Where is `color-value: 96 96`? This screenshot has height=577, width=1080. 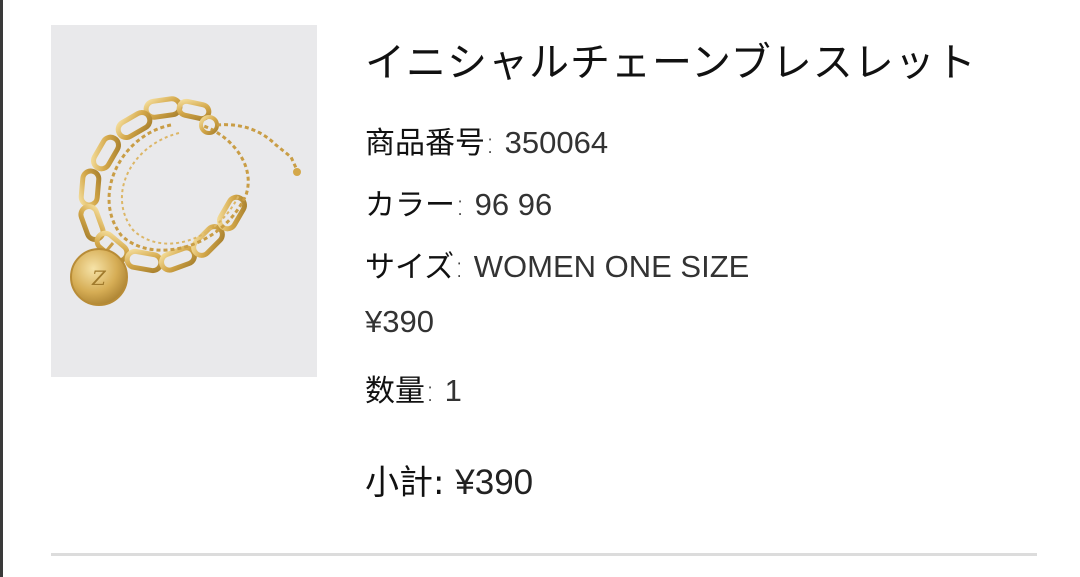
color-value: 96 96 is located at coordinates (513, 204).